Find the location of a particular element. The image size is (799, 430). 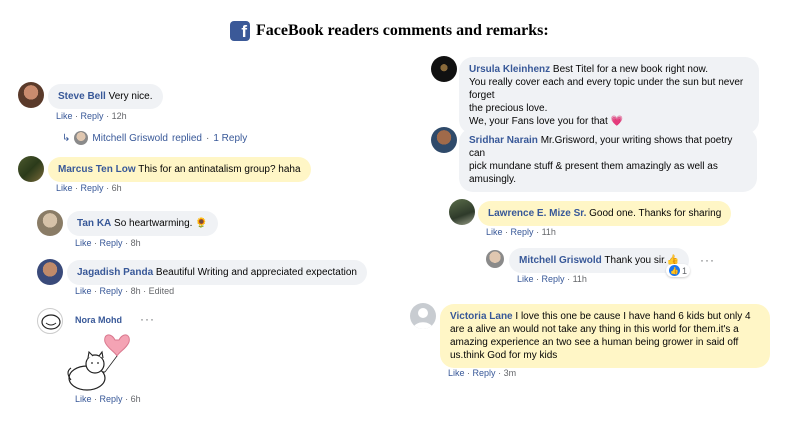

commenter-name: Marcus Ten Low is located at coordinates (97, 169).